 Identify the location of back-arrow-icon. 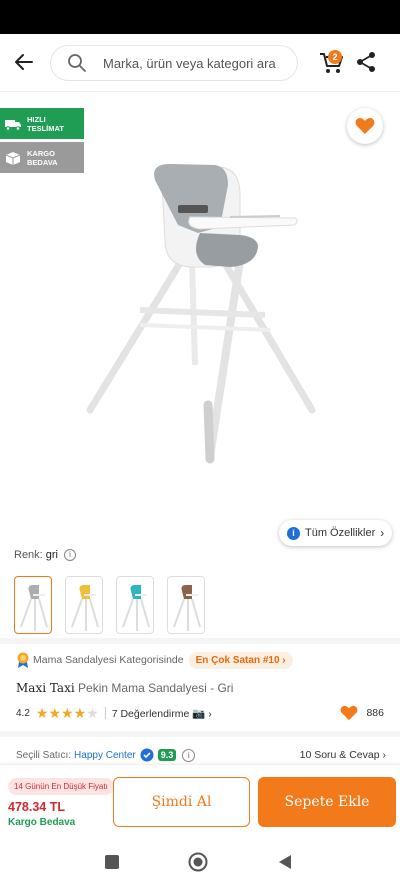
(24, 62).